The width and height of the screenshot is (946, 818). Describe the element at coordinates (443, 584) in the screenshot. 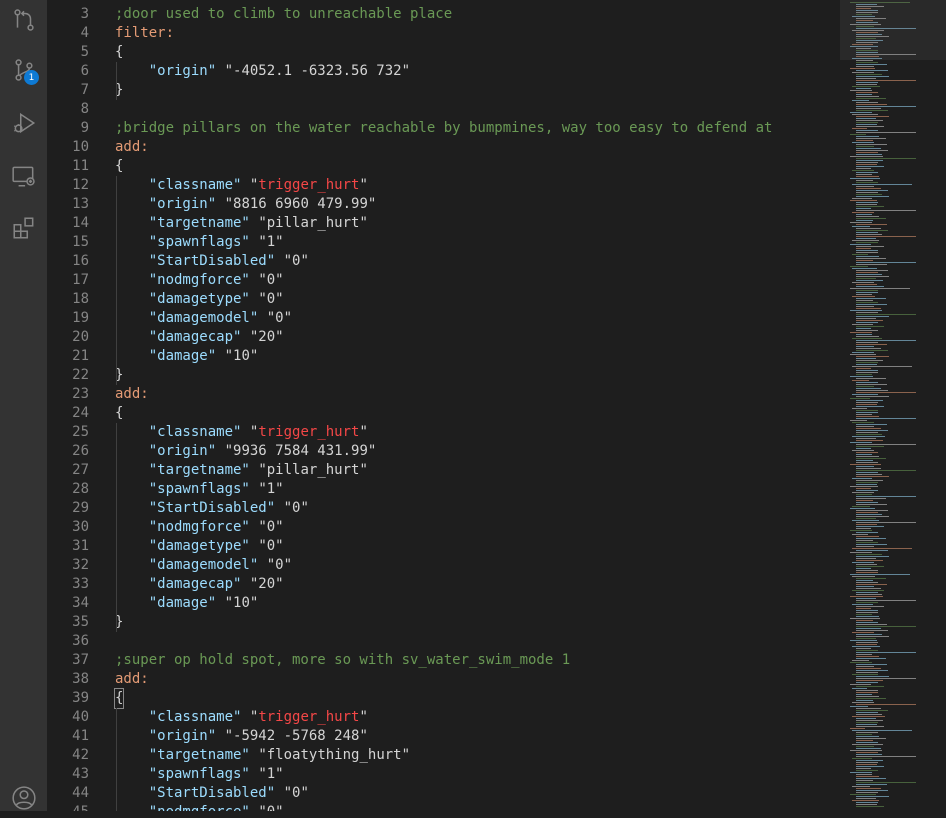

I see `code-line: 33 "damagecap" "20"` at that location.